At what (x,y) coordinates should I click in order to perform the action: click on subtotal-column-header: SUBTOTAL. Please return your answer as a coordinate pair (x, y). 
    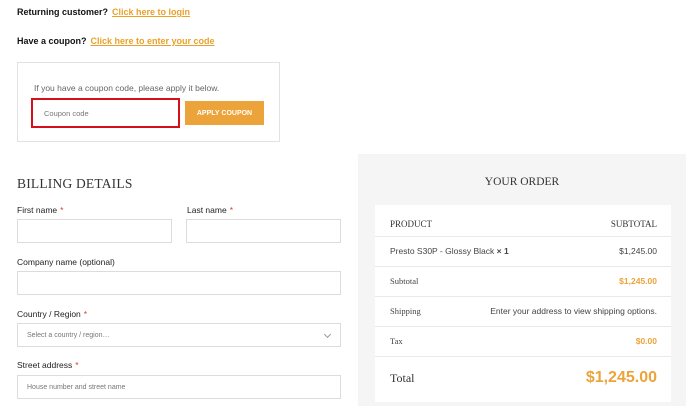
    Looking at the image, I should click on (633, 224).